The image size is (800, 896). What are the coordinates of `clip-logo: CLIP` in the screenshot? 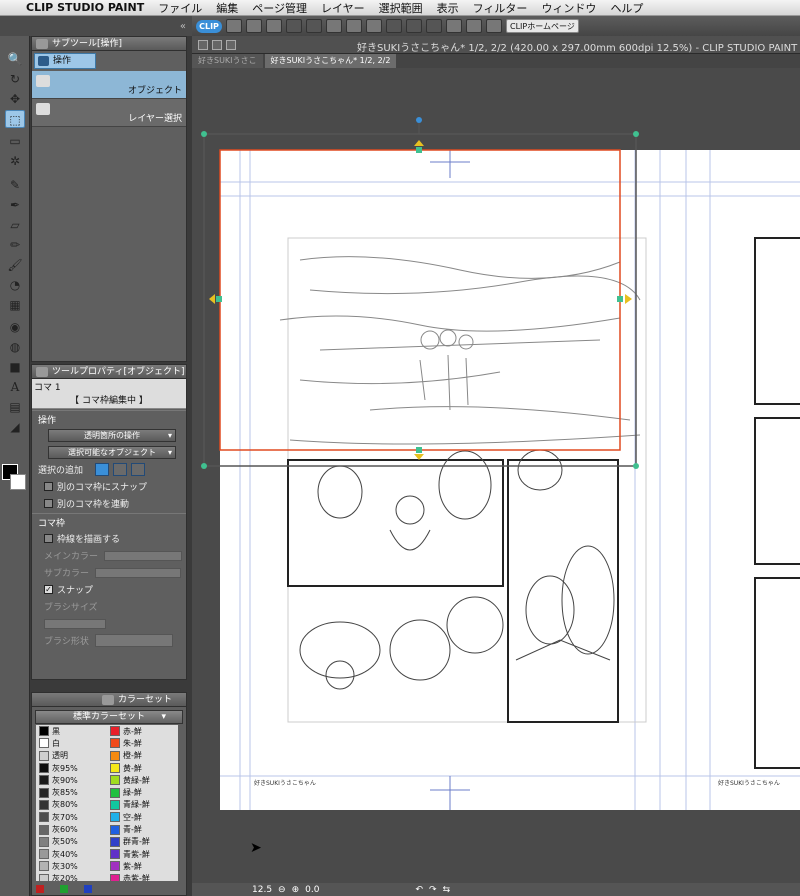 It's located at (209, 26).